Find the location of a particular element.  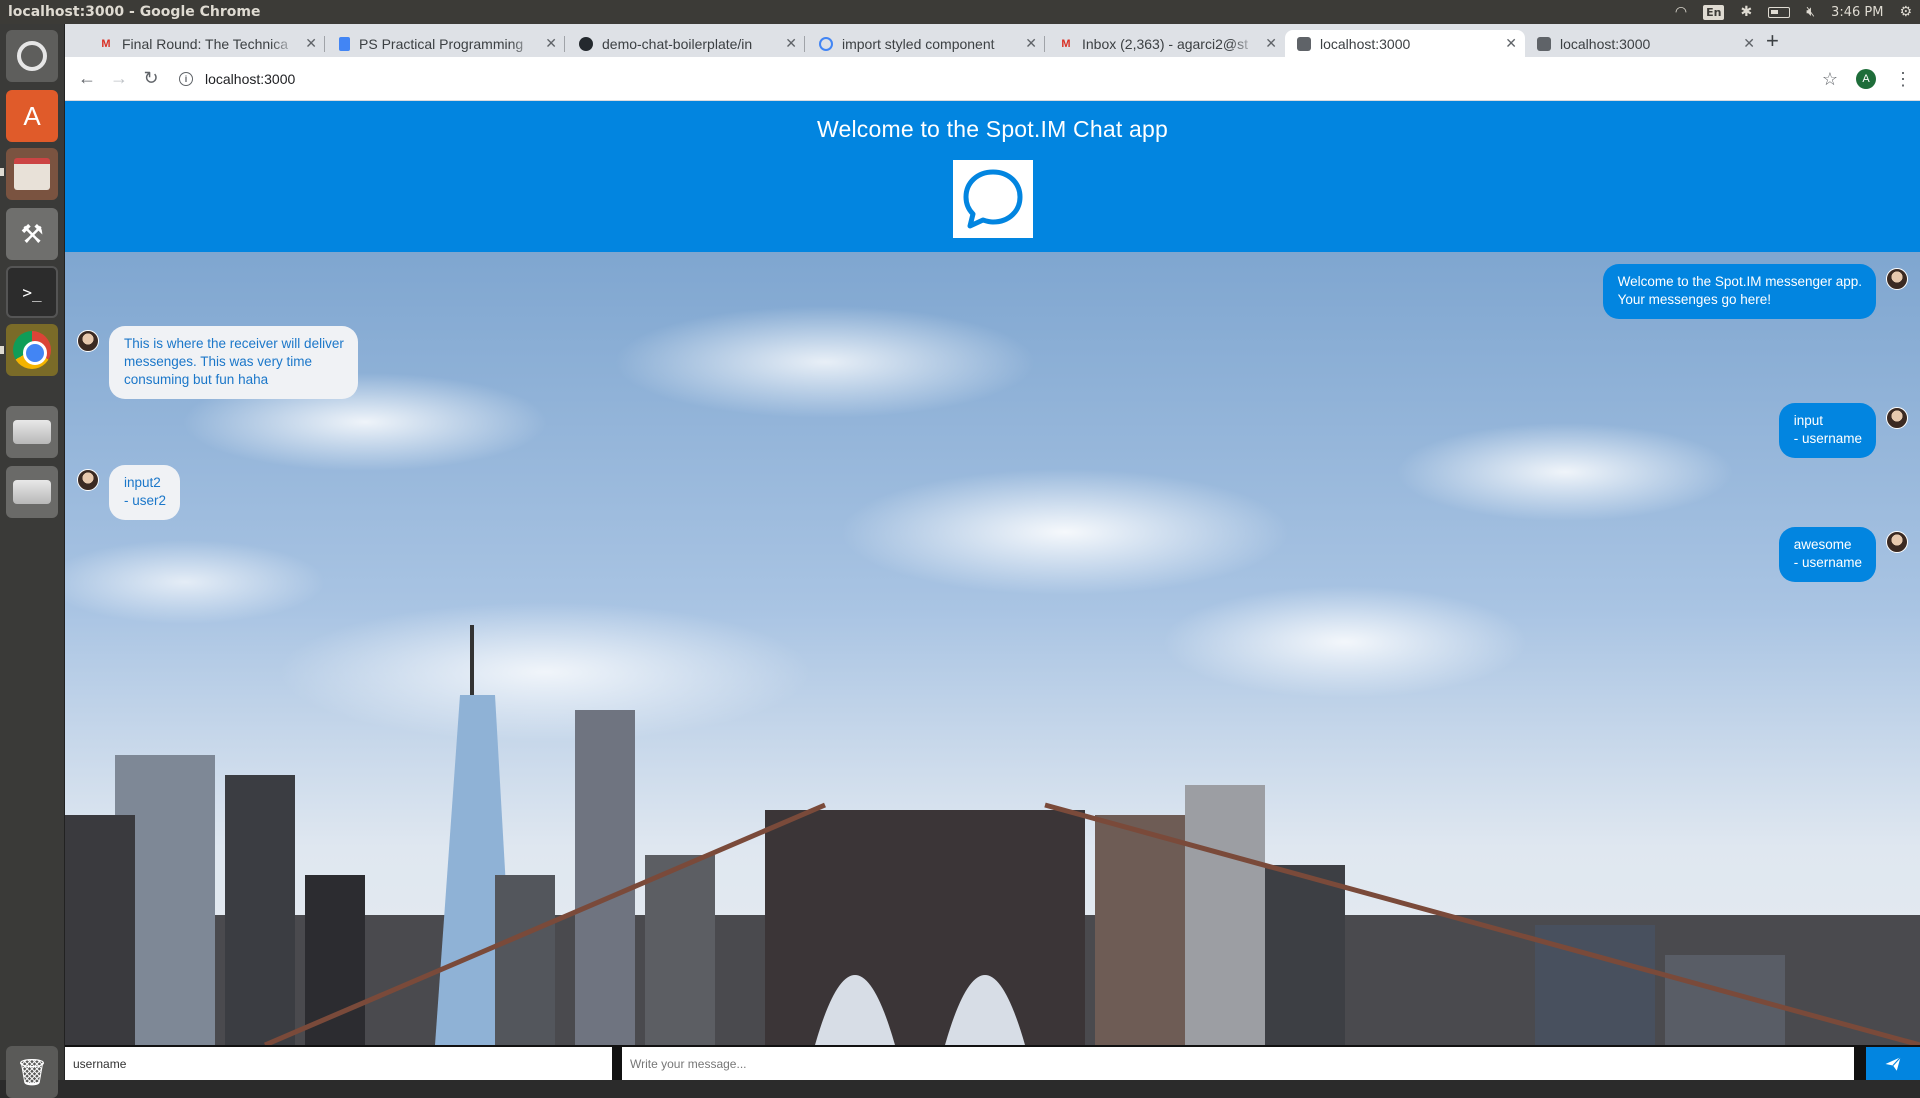

profile-avatar: A is located at coordinates (1866, 79).